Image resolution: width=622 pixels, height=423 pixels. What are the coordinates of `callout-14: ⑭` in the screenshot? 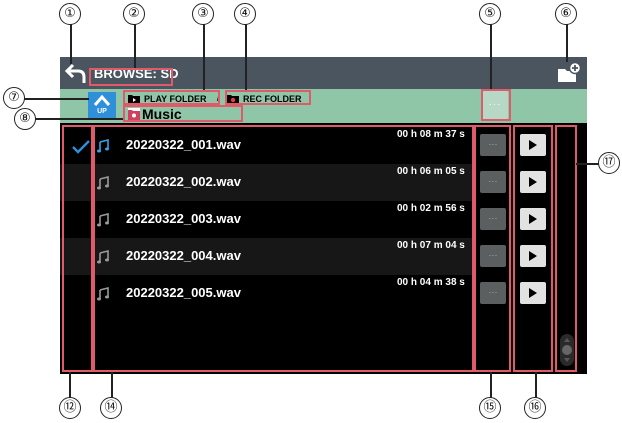 It's located at (111, 408).